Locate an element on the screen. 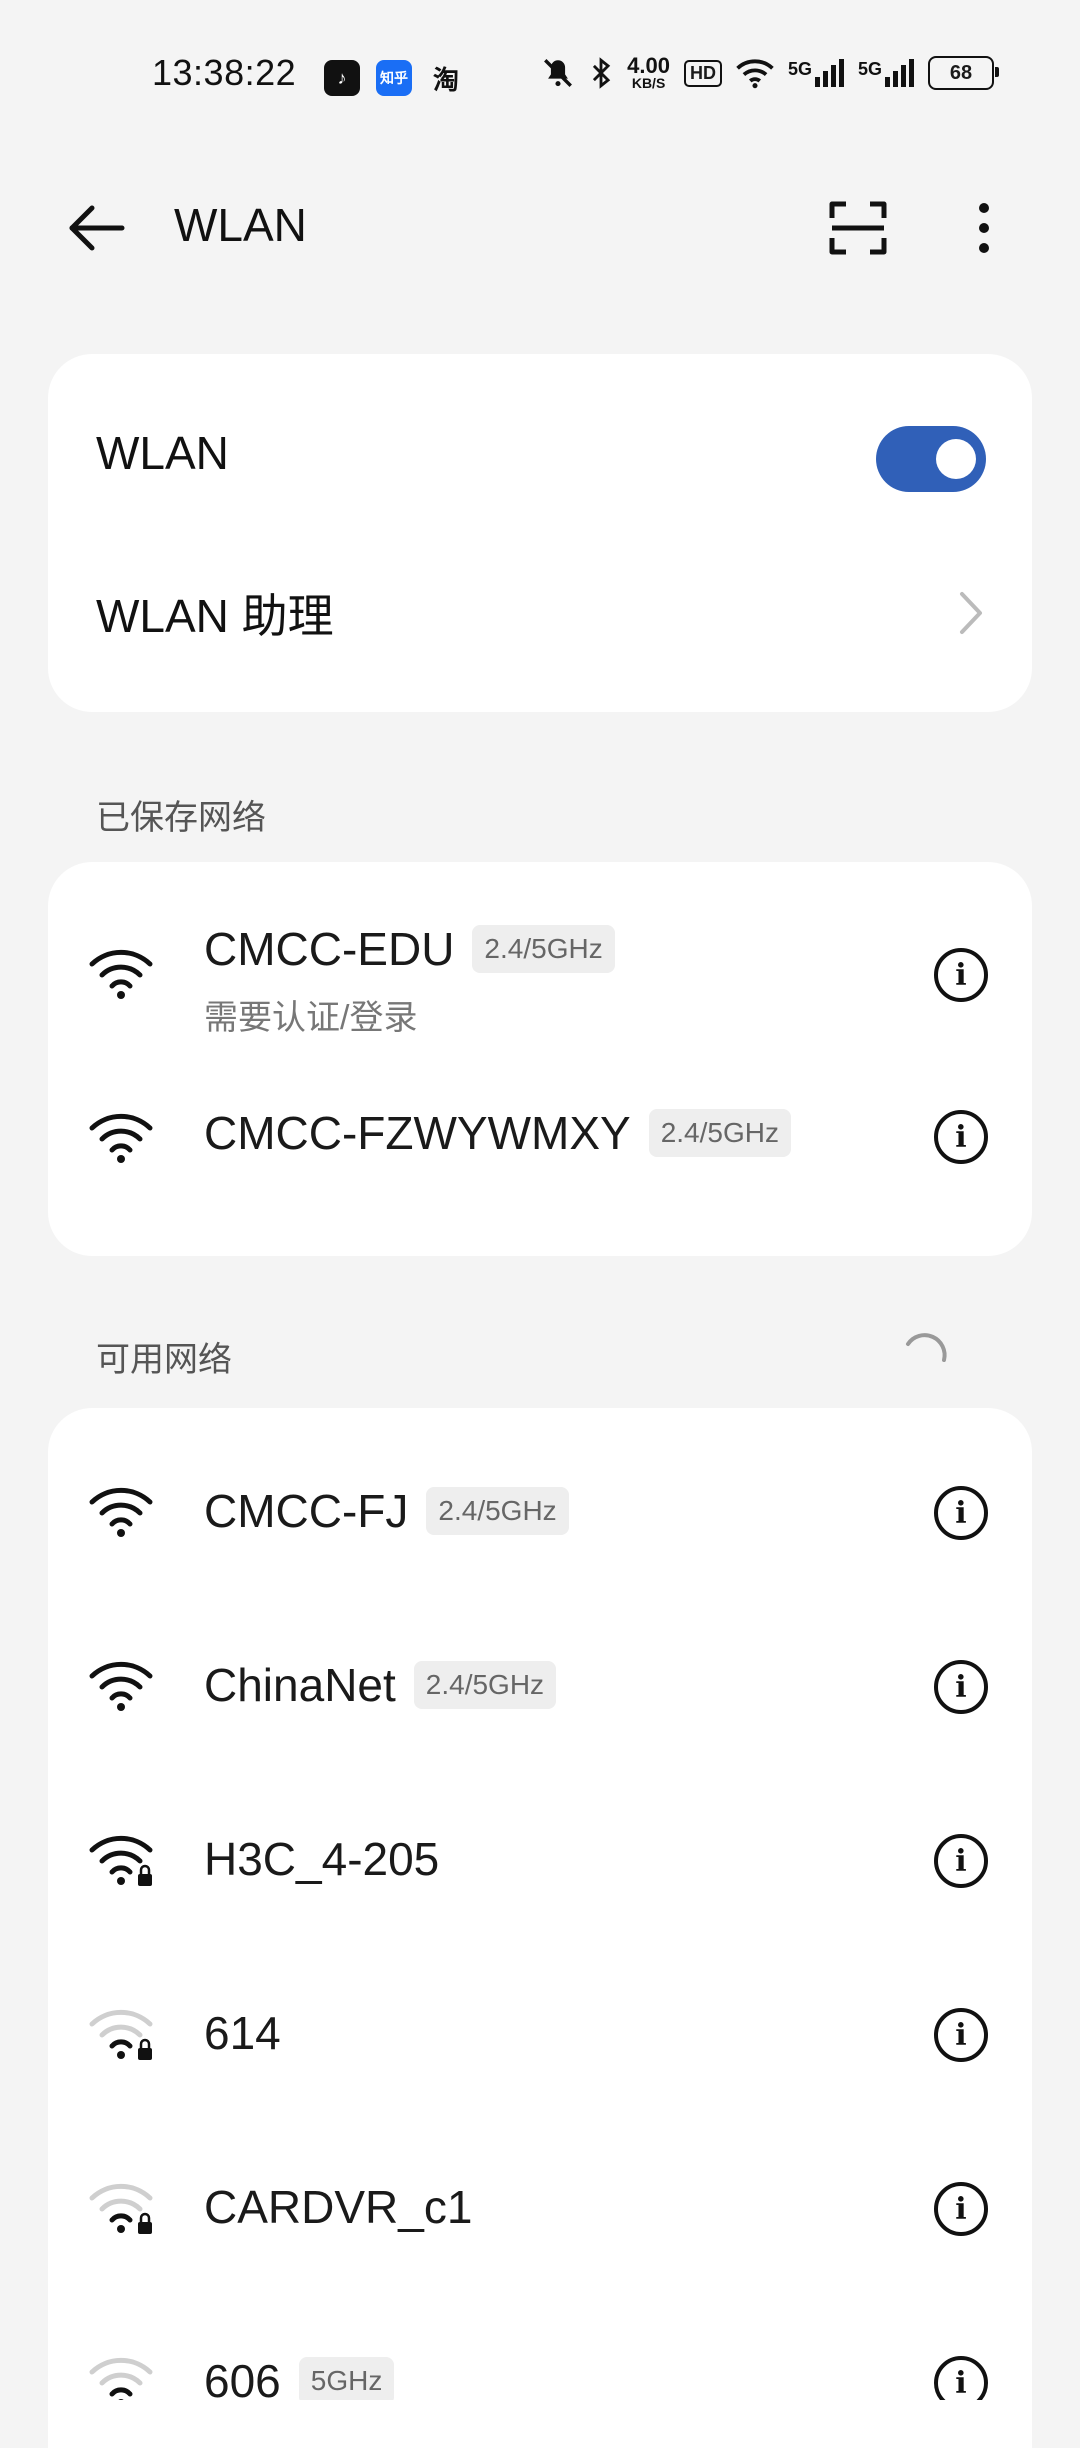  bluetooth-icon is located at coordinates (602, 73).